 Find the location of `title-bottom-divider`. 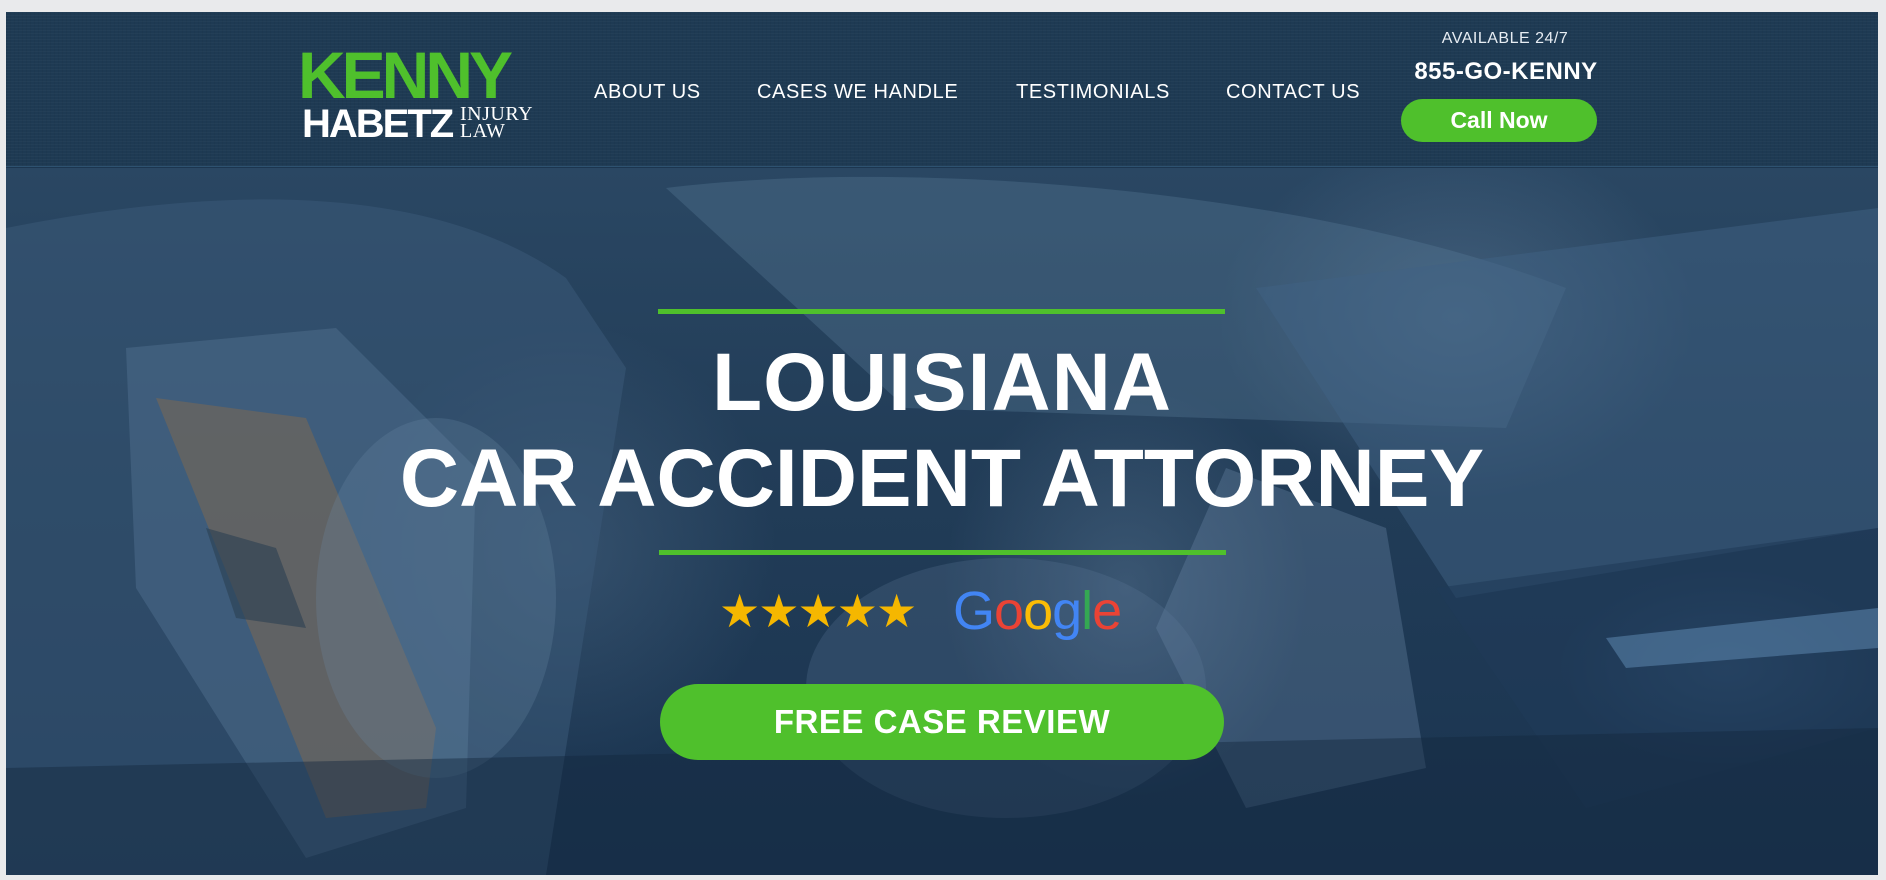

title-bottom-divider is located at coordinates (942, 552).